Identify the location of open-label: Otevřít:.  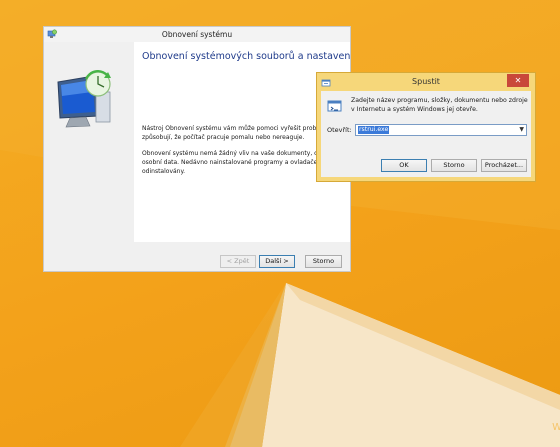
(339, 130).